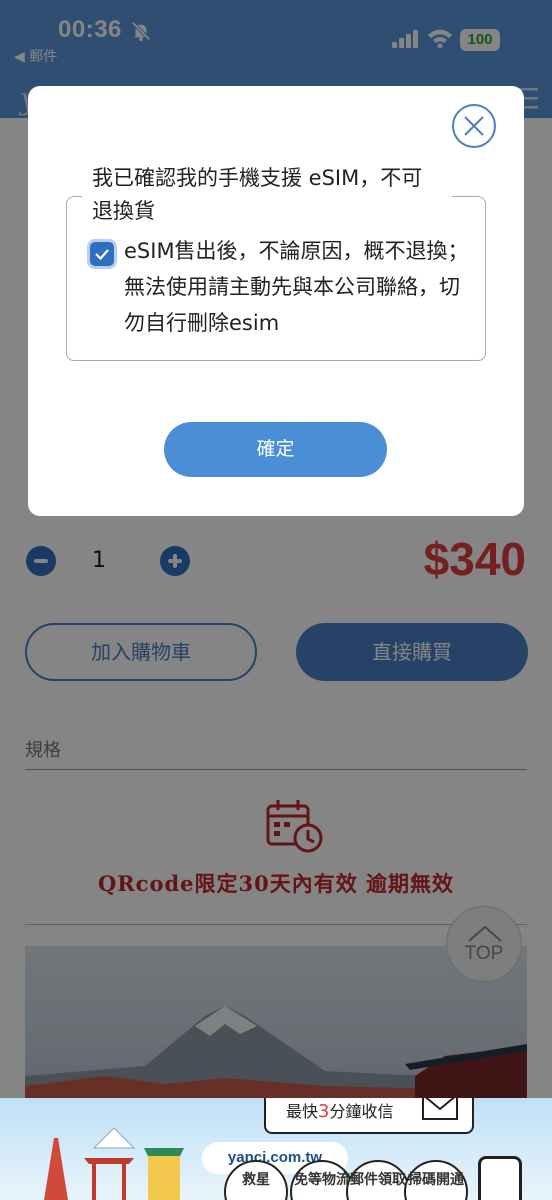 The width and height of the screenshot is (552, 1200). What do you see at coordinates (302, 1111) in the screenshot?
I see `ad-bubble-prefix: 最快` at bounding box center [302, 1111].